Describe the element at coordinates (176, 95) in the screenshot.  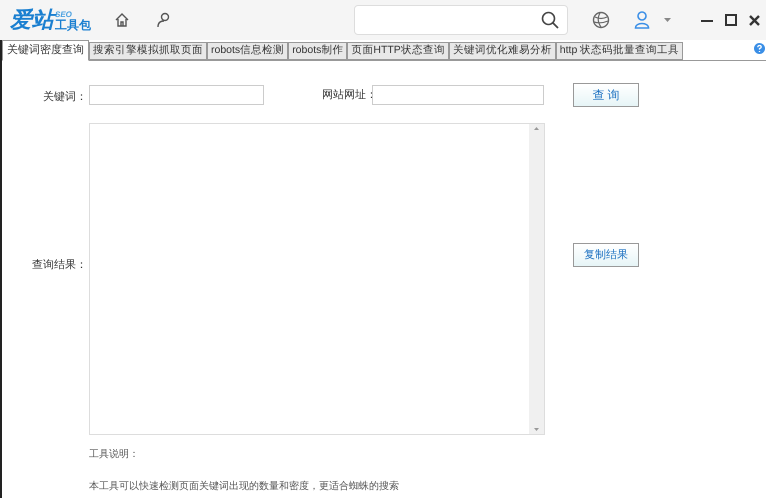
I see `keyword-input-field` at that location.